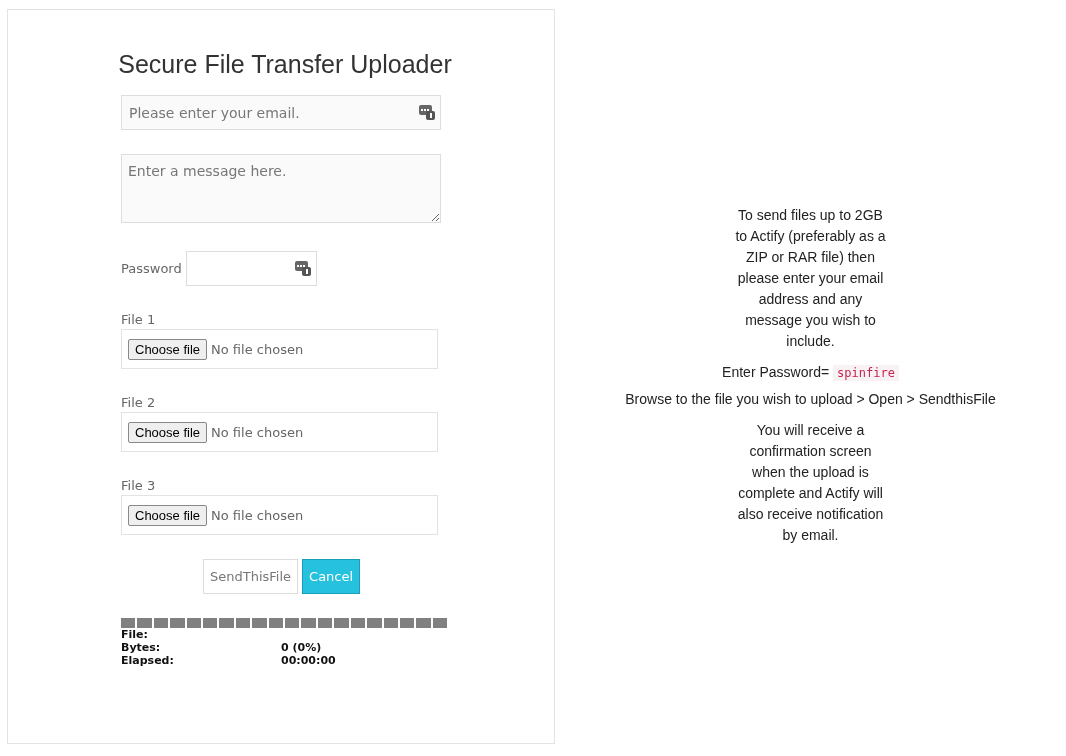 This screenshot has width=1066, height=756. What do you see at coordinates (139, 319) in the screenshot?
I see `file-label: File 1` at bounding box center [139, 319].